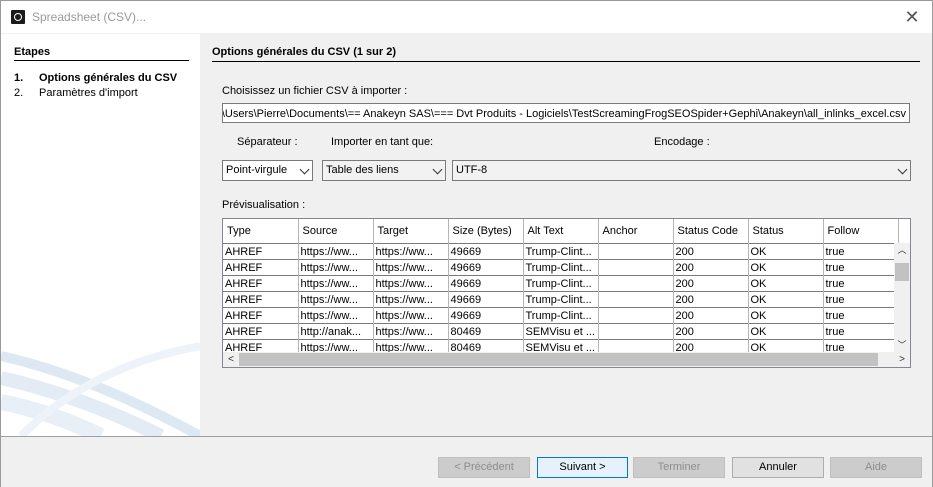 This screenshot has width=933, height=487. Describe the element at coordinates (636, 231) in the screenshot. I see `column-header: Anchor` at that location.